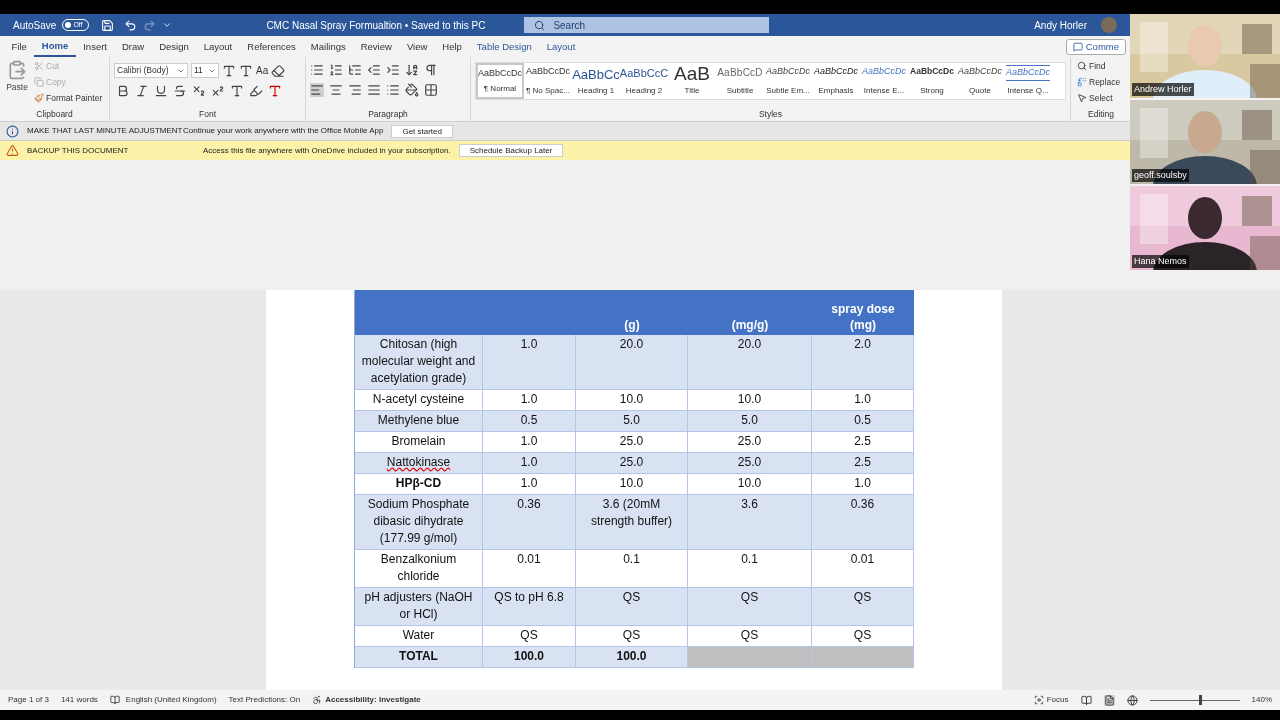  Describe the element at coordinates (376, 47) in the screenshot. I see `ribbon-tab: Review` at that location.